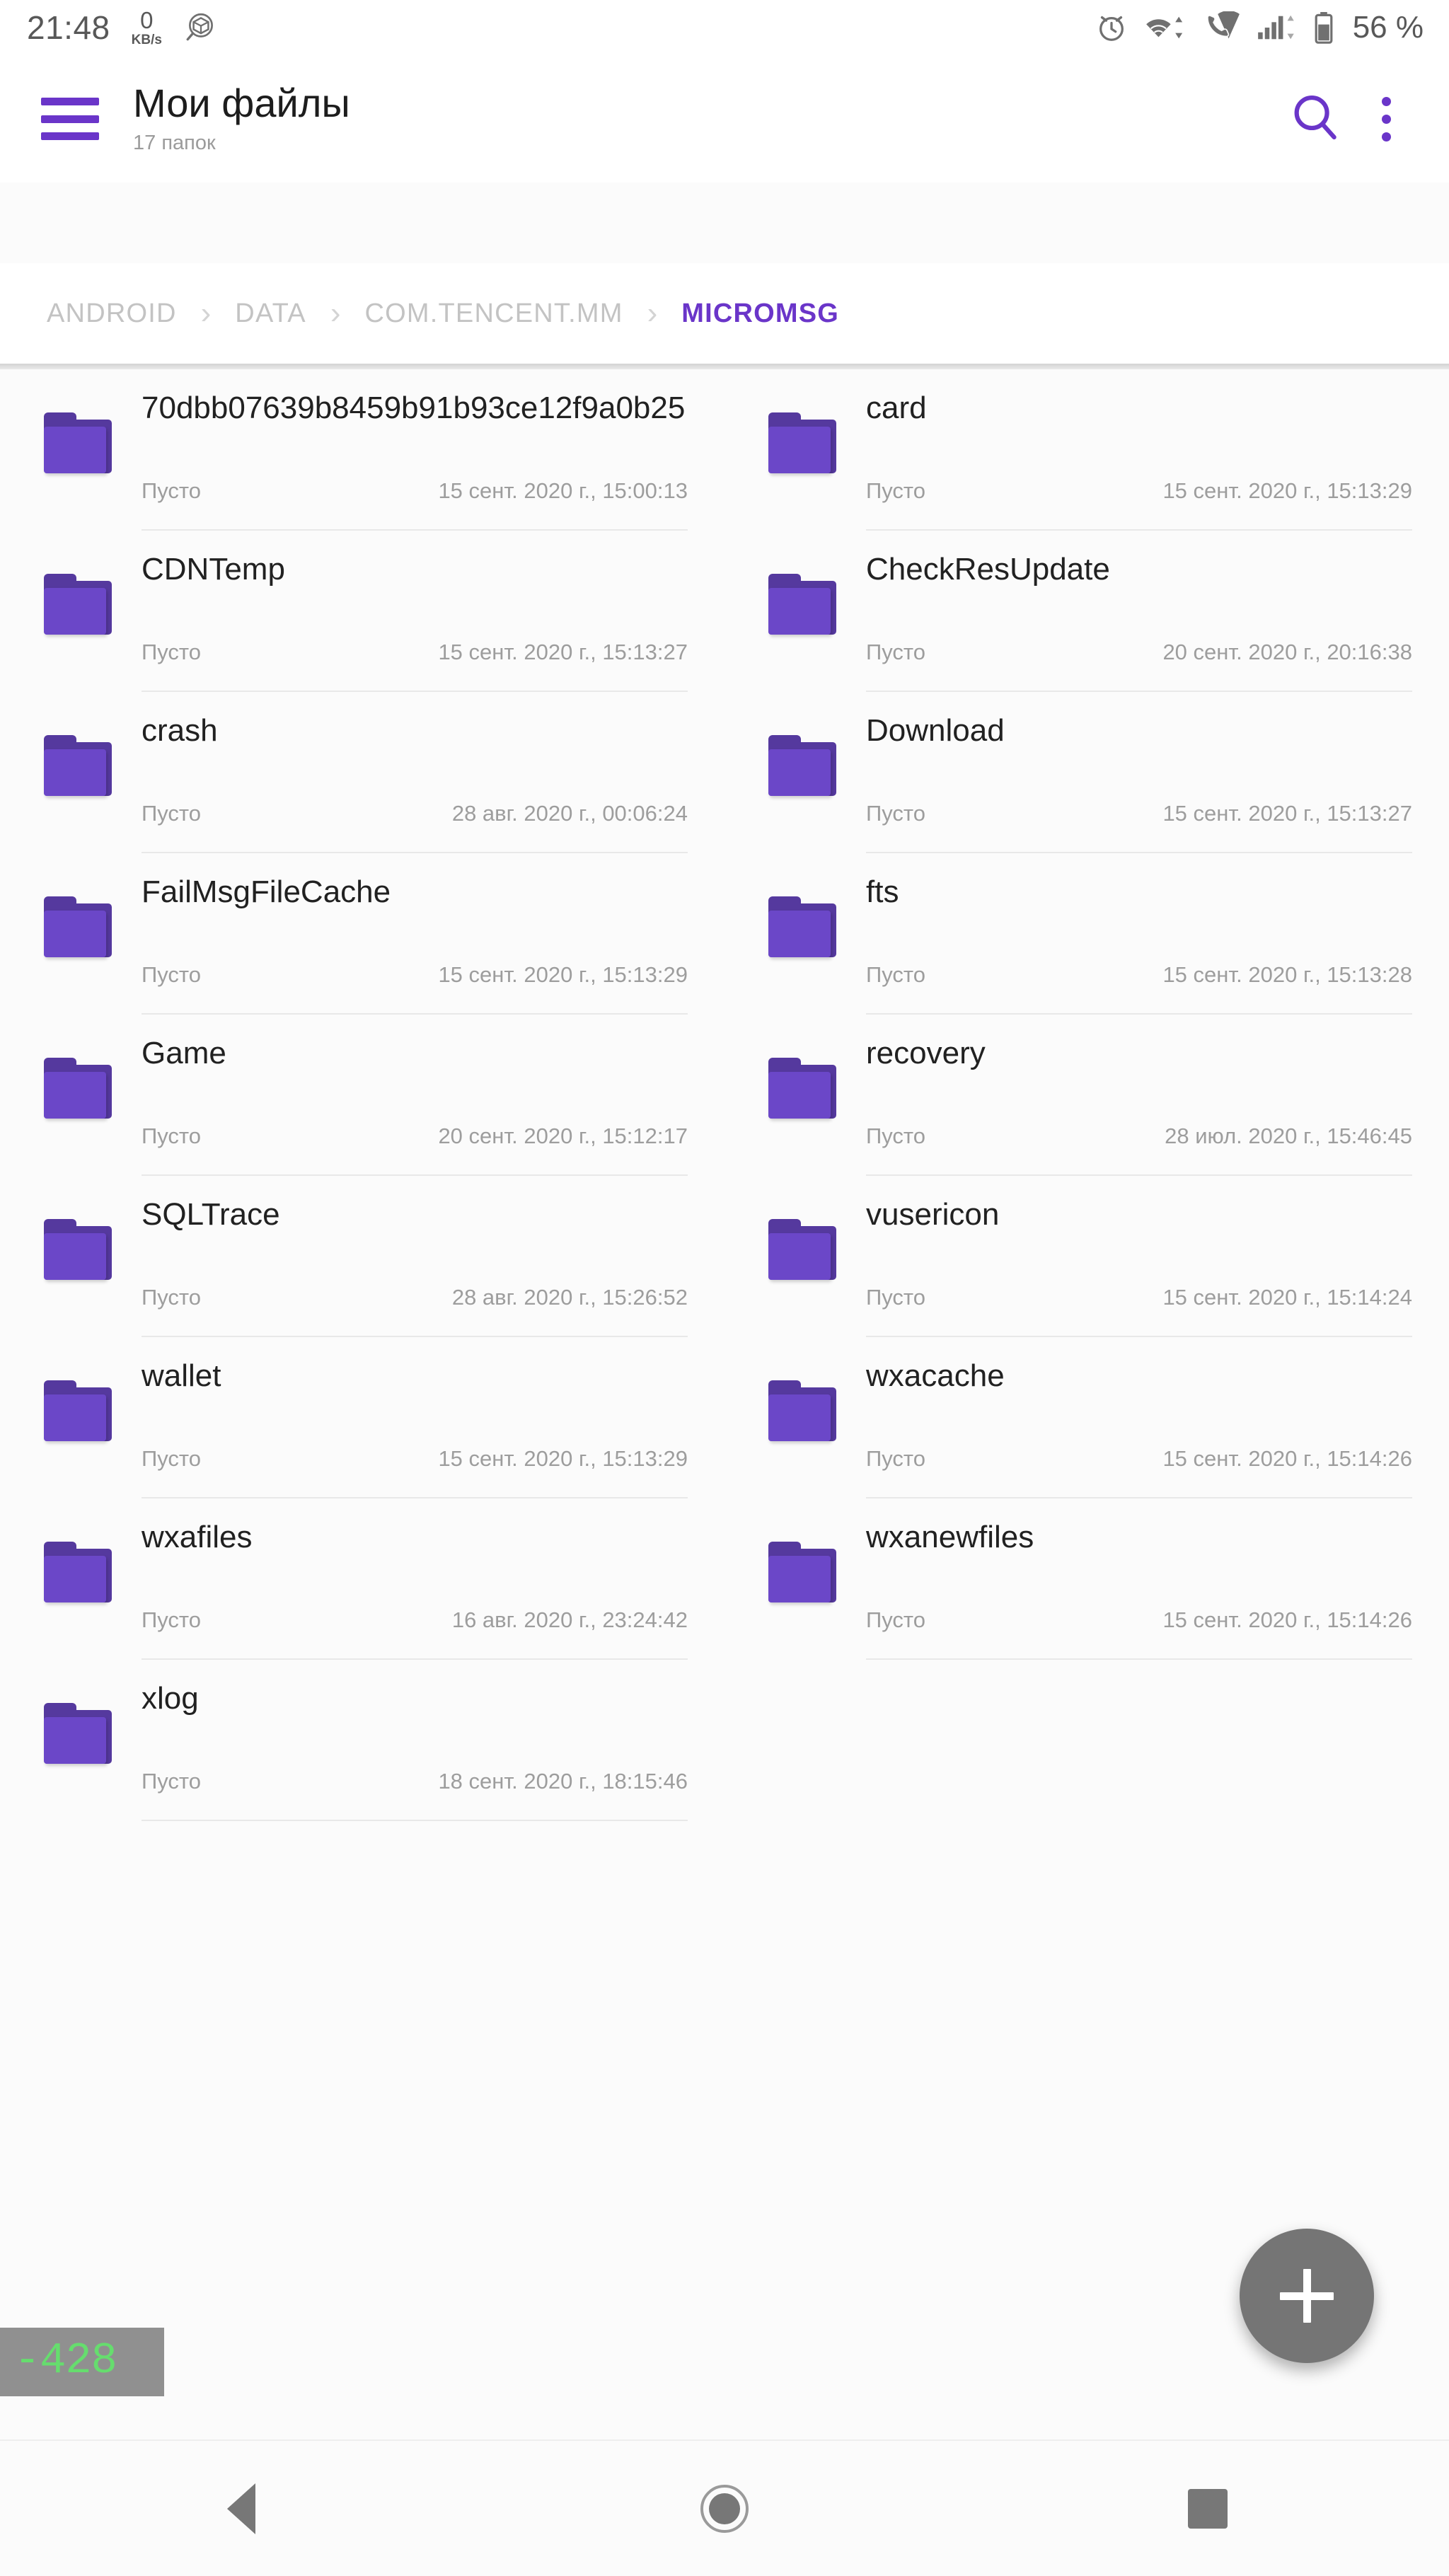 The width and height of the screenshot is (1449, 2576). Describe the element at coordinates (112, 314) in the screenshot. I see `breadcrumb-item-android: ANDROID` at that location.